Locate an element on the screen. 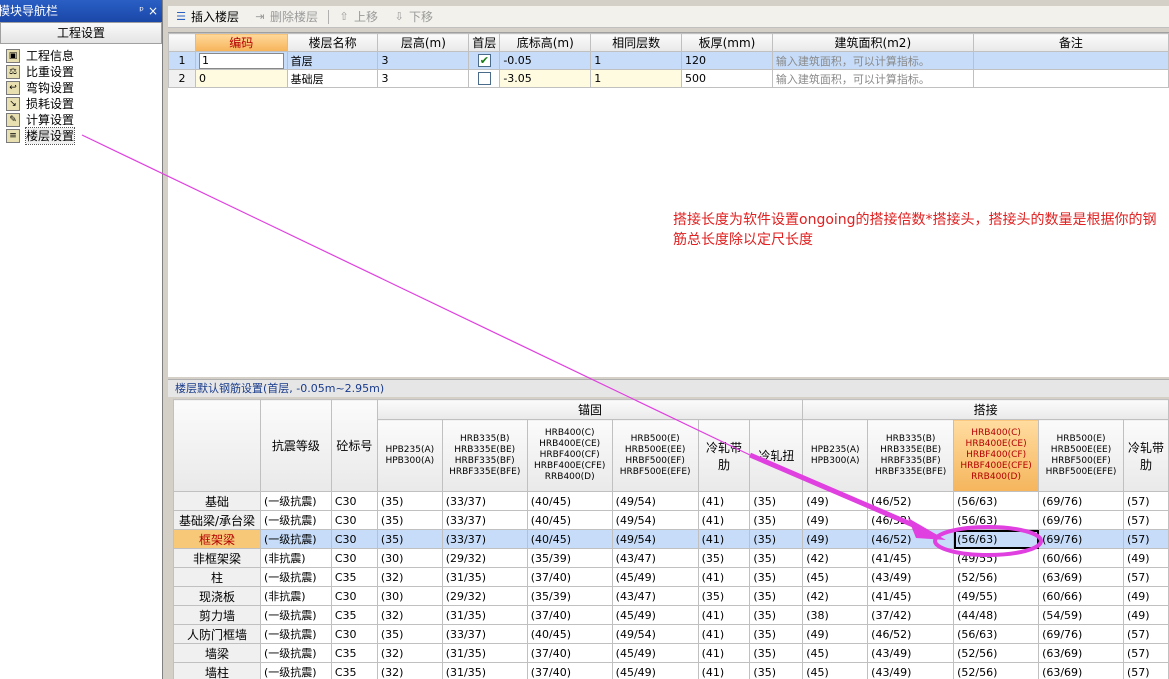  first-floor-checkbox: ✔ is located at coordinates (484, 61).